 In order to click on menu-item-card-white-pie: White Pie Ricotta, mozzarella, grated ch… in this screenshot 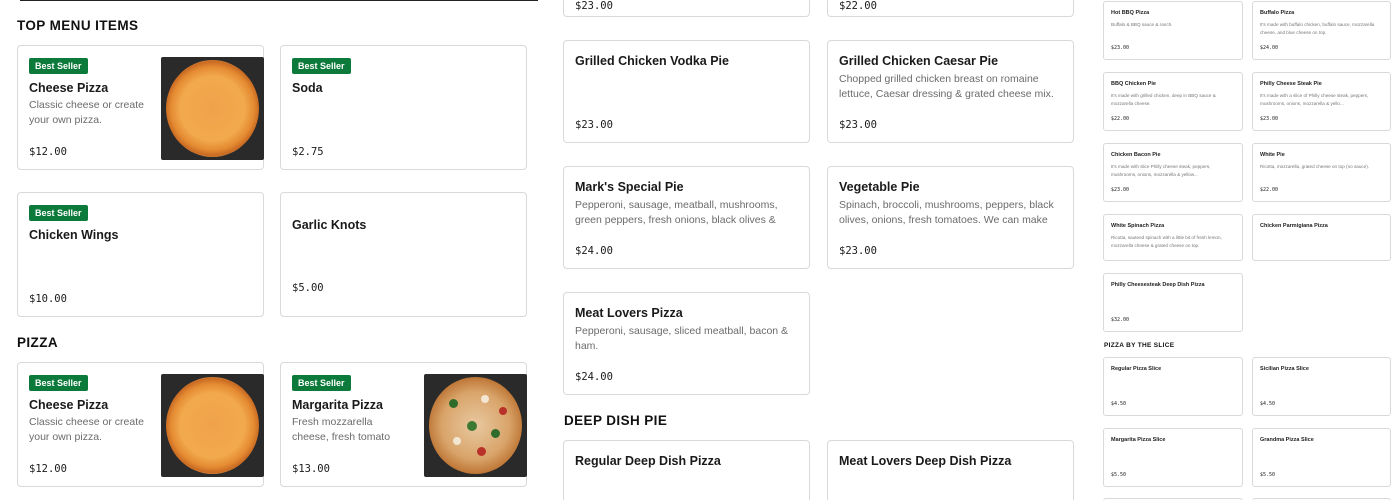, I will do `click(1321, 172)`.